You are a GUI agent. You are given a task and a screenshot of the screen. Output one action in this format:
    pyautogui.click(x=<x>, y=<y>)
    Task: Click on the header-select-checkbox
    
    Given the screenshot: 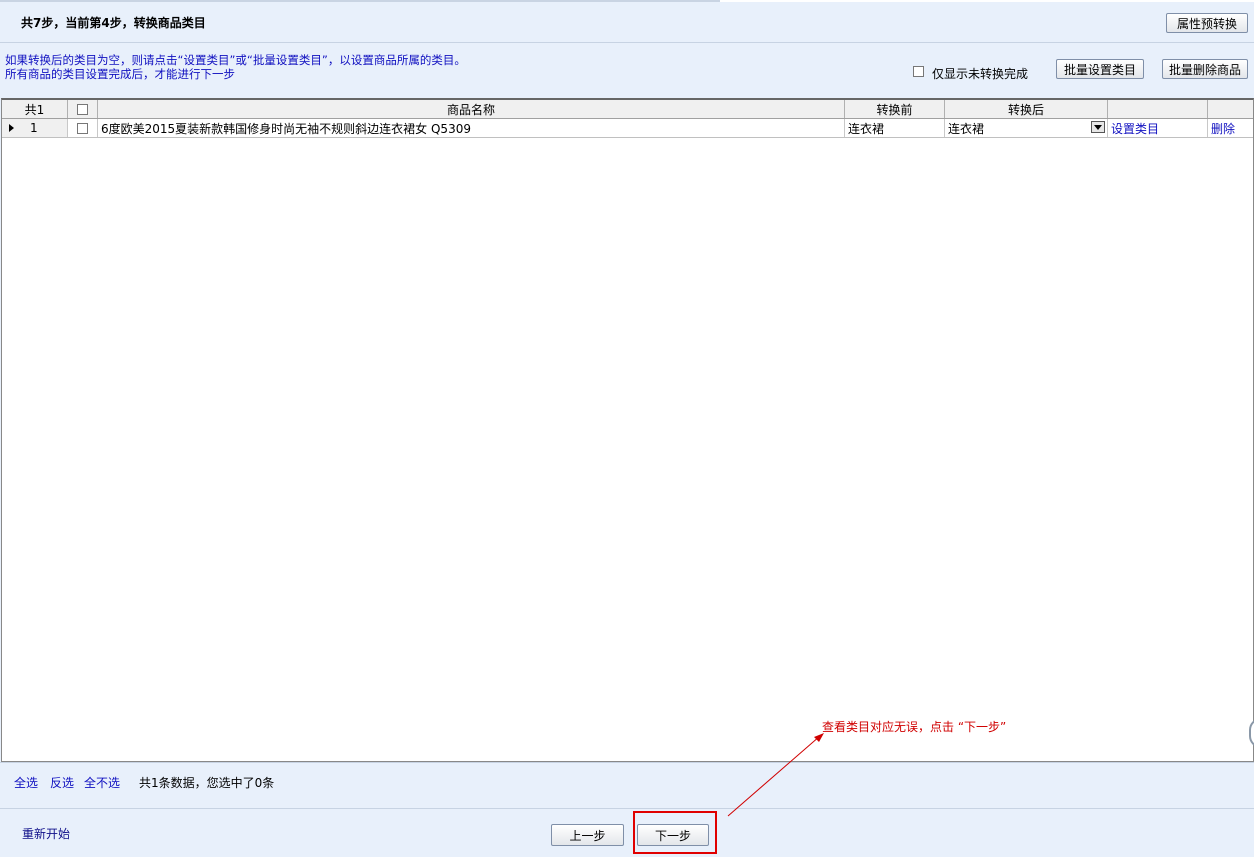 What is the action you would take?
    pyautogui.click(x=82, y=109)
    